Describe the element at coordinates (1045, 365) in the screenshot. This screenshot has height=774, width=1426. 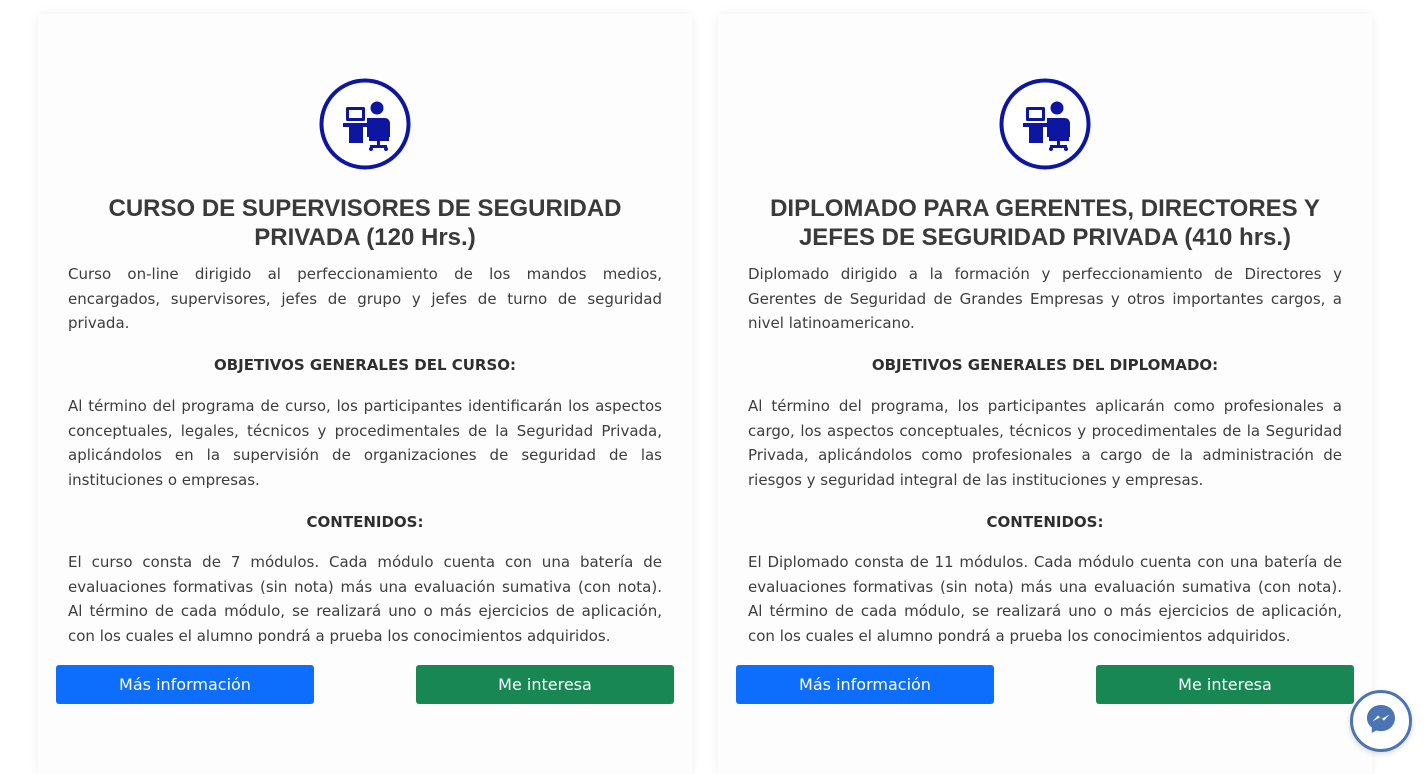
I see `objectives-heading: OBJETIVOS GENERALES DEL DIPLOMADO:` at that location.